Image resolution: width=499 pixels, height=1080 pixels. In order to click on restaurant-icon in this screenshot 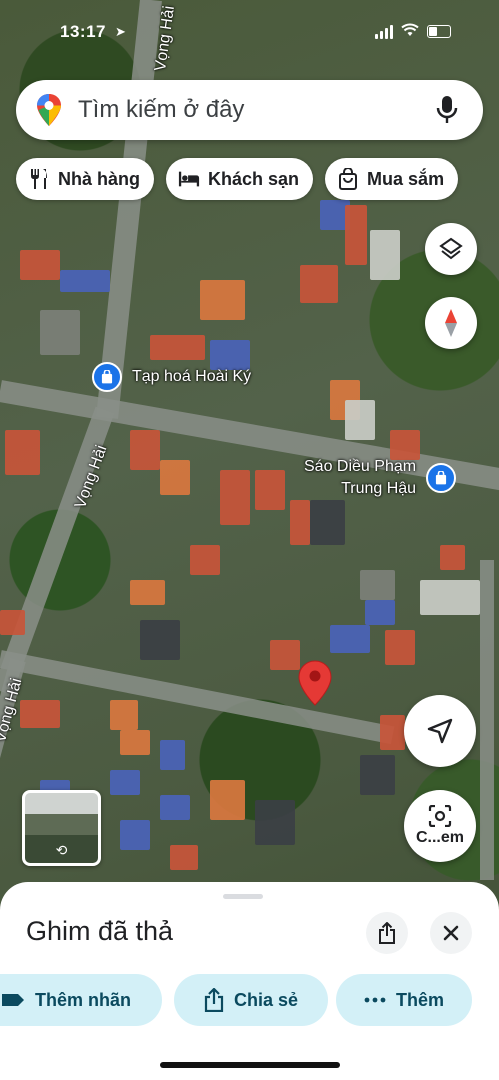, I will do `click(39, 179)`.